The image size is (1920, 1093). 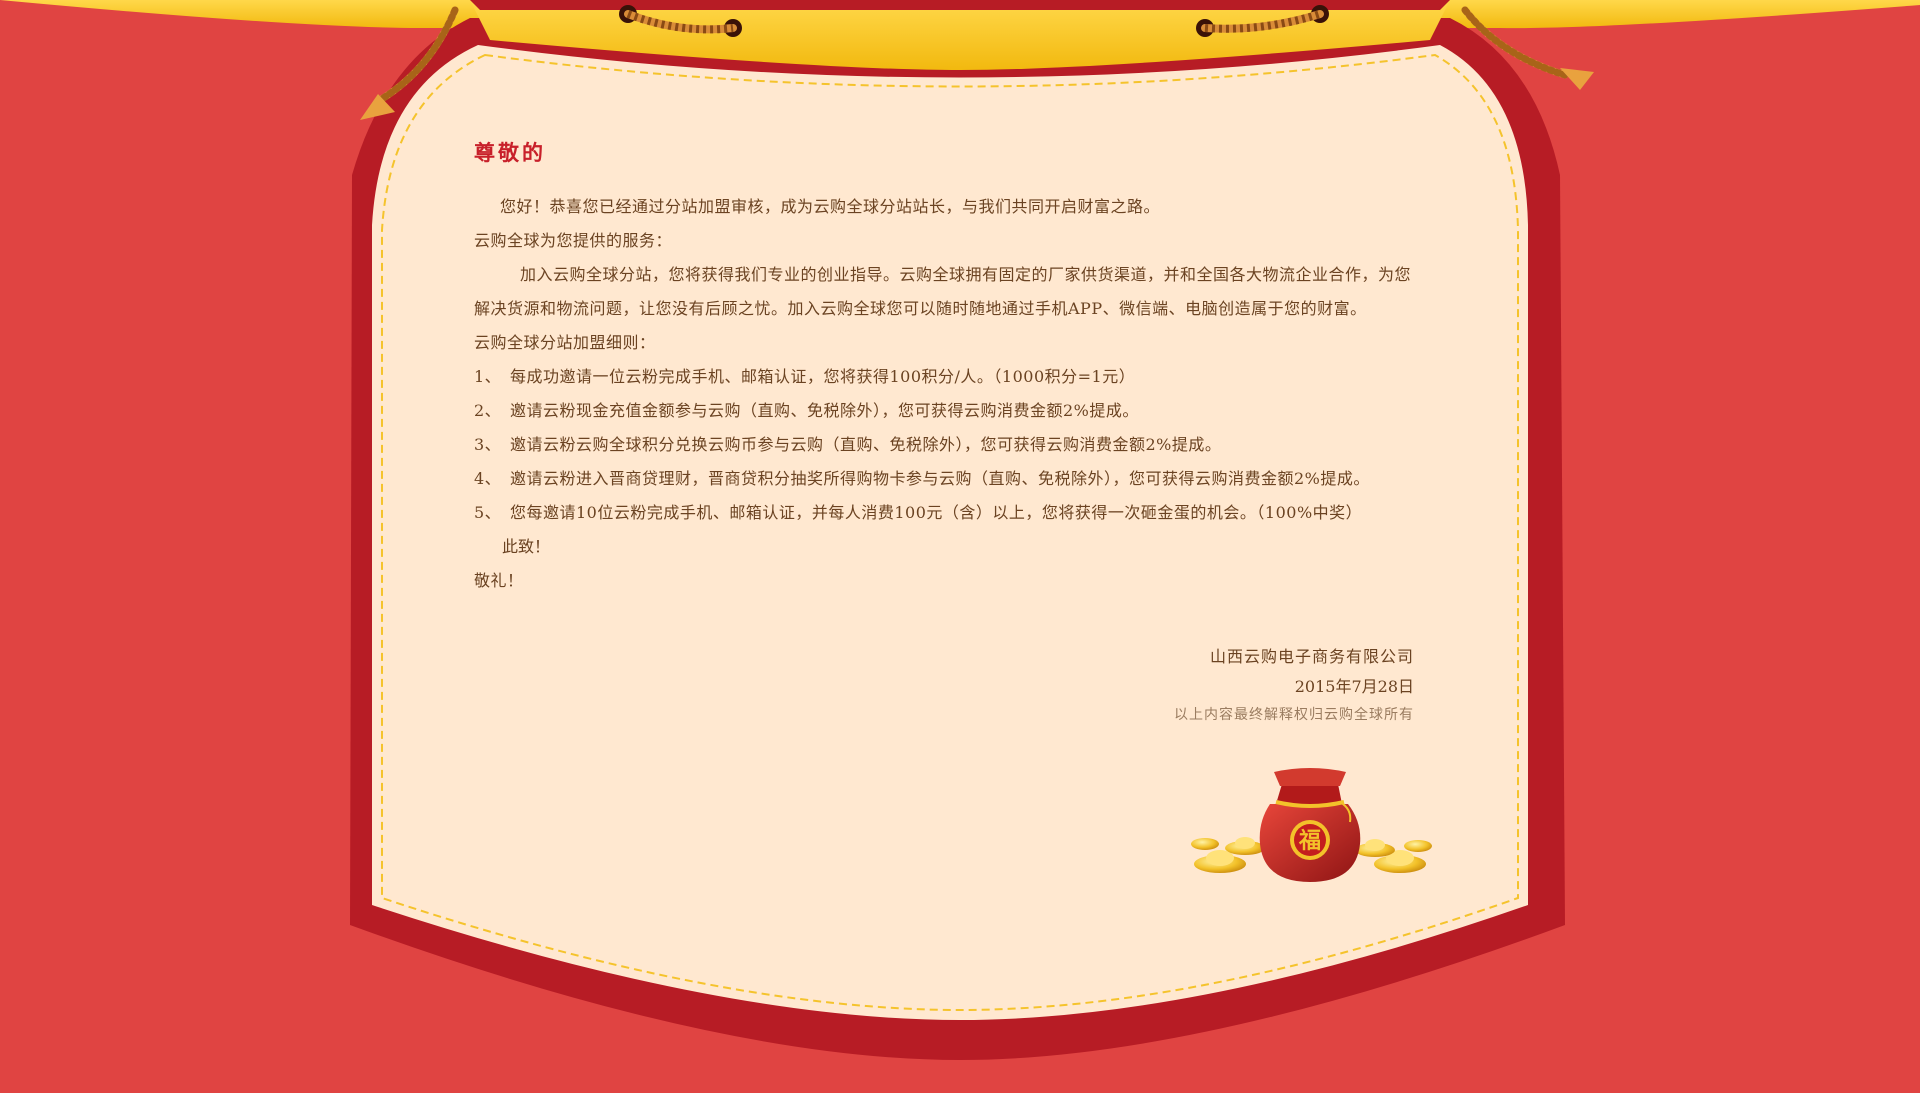 I want to click on services-heading: 云购全球为您提供的服务：, so click(x=573, y=240).